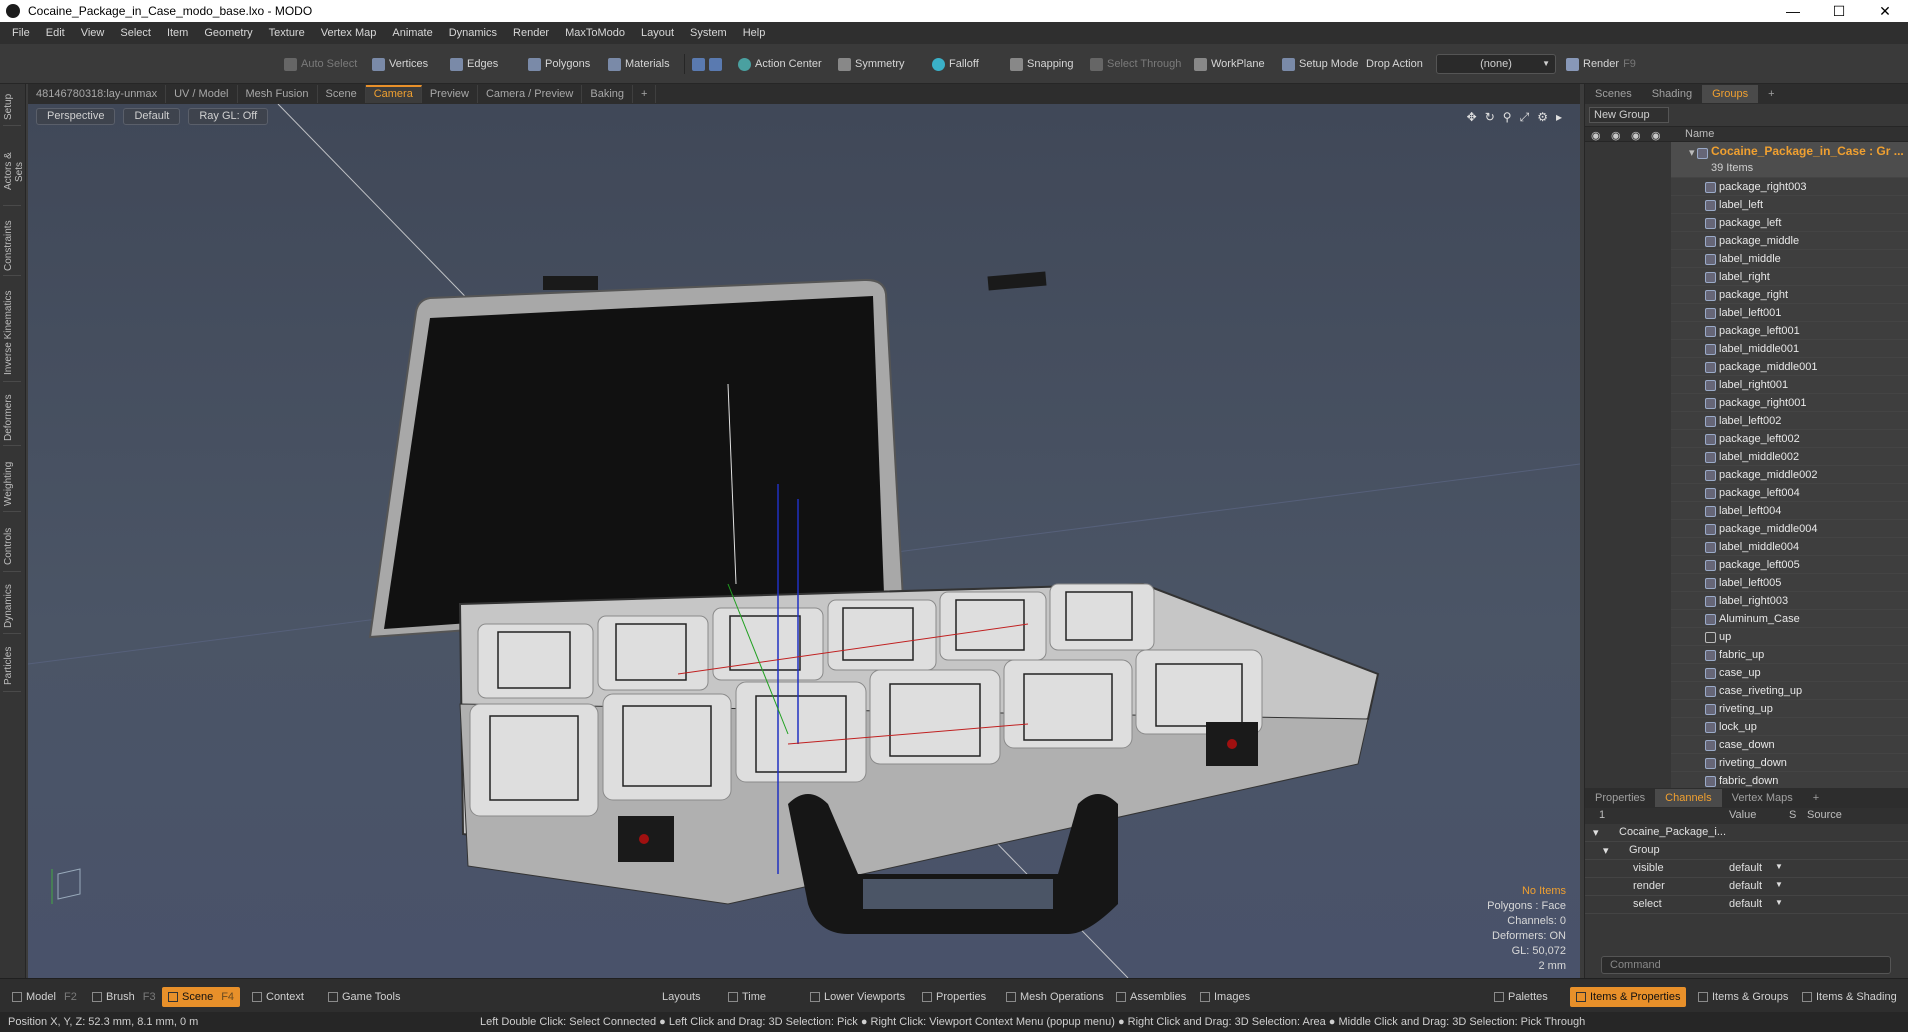  What do you see at coordinates (1525, 117) in the screenshot?
I see `fit-view-icon: ⤢` at bounding box center [1525, 117].